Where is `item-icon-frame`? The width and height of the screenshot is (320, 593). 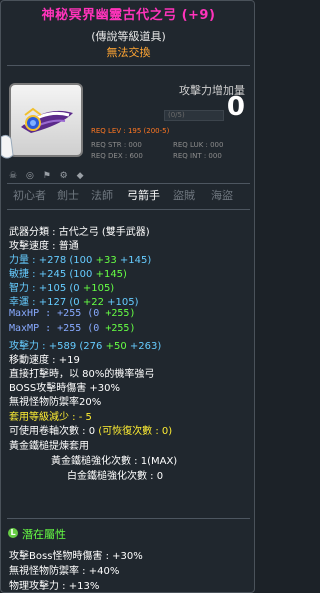
item-icon-frame is located at coordinates (46, 120).